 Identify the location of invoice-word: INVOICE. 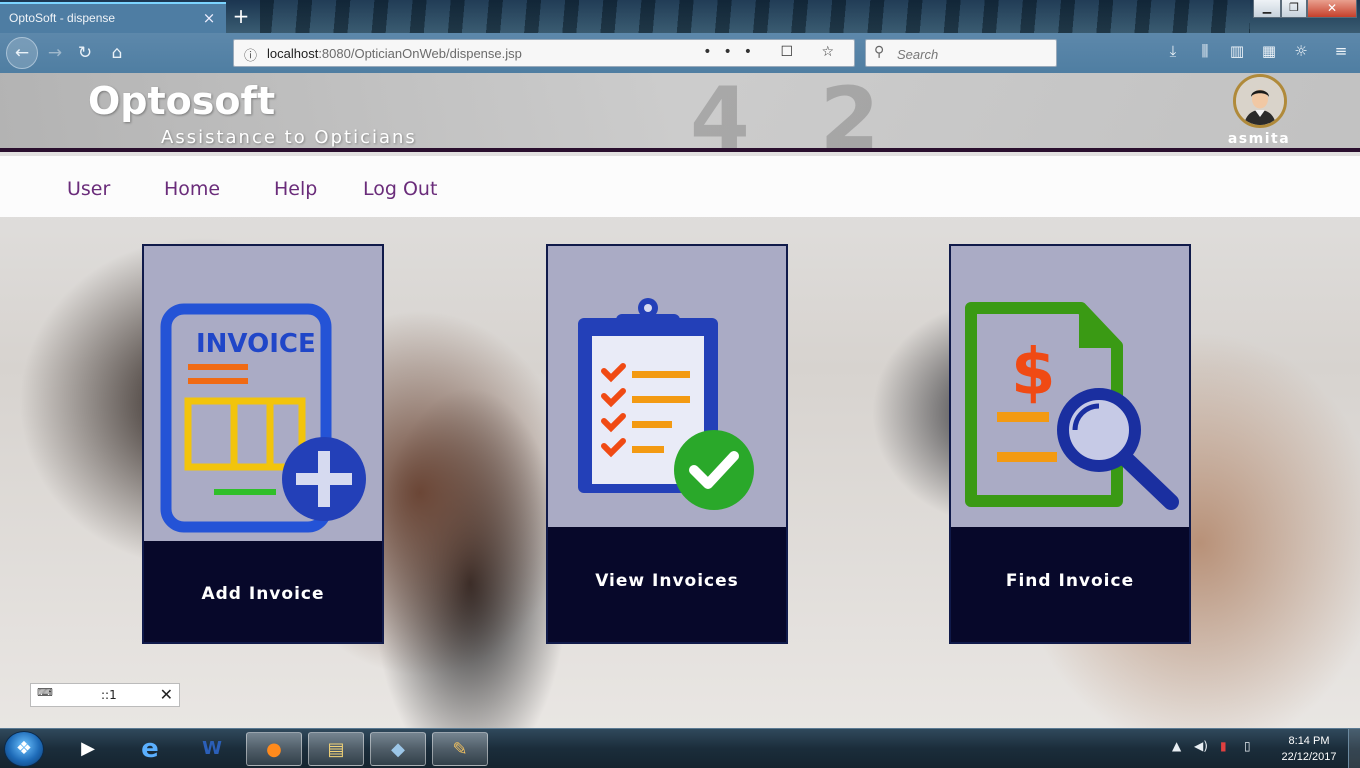
(256, 344).